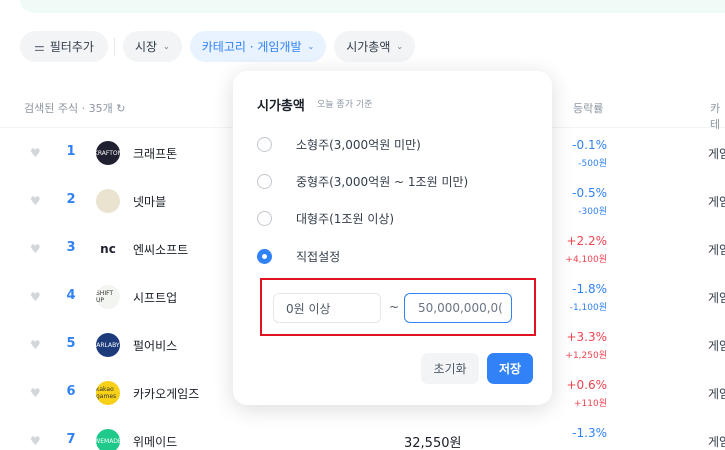 This screenshot has width=725, height=450. Describe the element at coordinates (155, 346) in the screenshot. I see `stock-name: 펄어비스` at that location.